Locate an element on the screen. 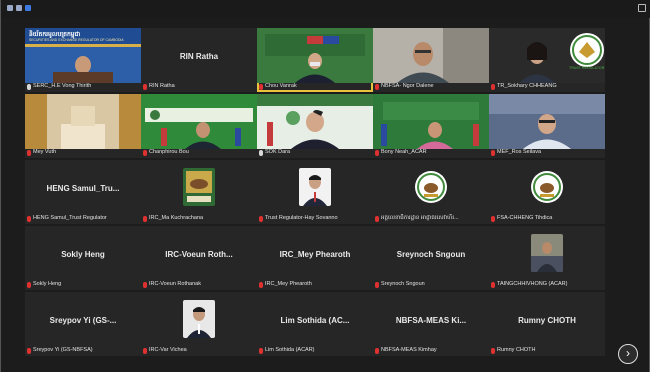 This screenshot has width=650, height=372. chevron-right-icon: › is located at coordinates (628, 353).